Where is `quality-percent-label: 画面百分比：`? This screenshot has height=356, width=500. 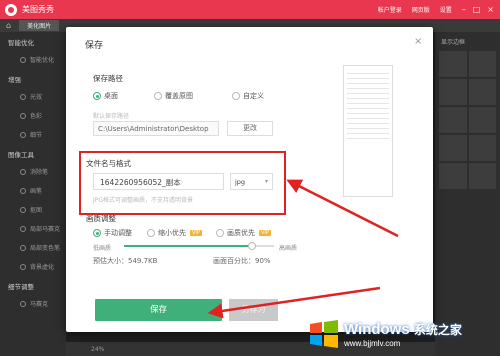 quality-percent-label: 画面百分比： is located at coordinates (234, 261).